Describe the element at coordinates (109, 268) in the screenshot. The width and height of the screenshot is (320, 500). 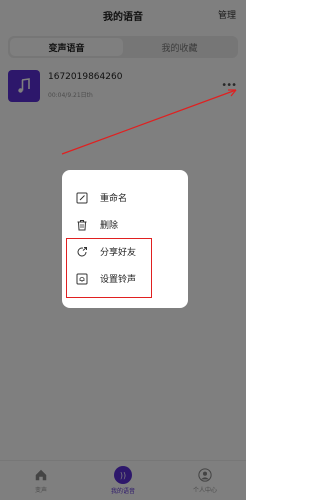
I see `annotation-highlight-box` at that location.